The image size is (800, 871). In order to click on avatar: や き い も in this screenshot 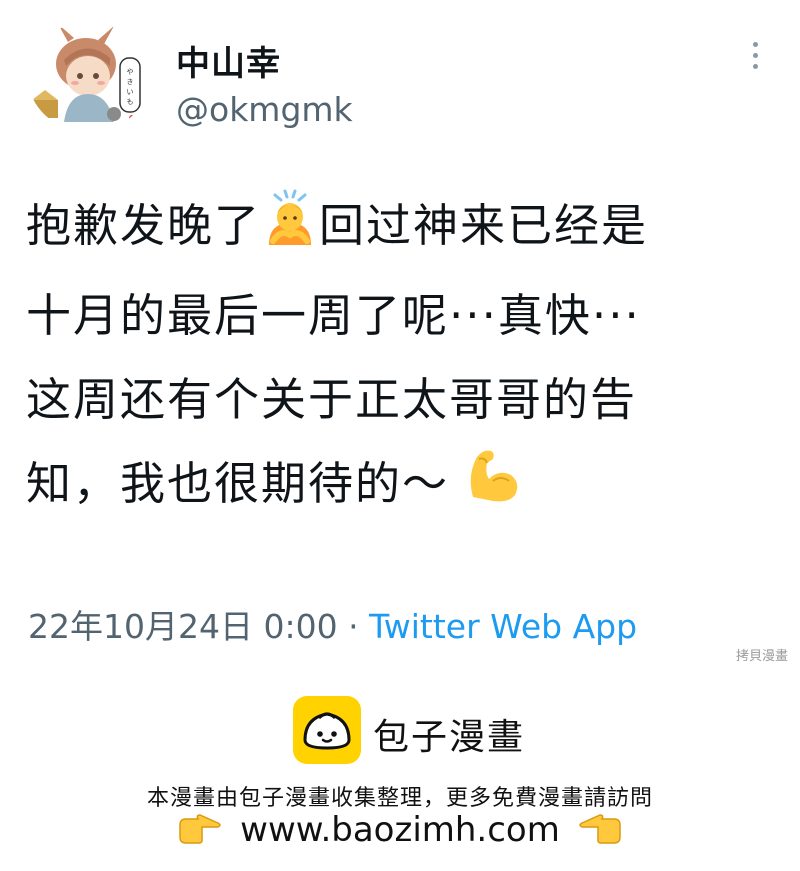, I will do `click(89, 77)`.